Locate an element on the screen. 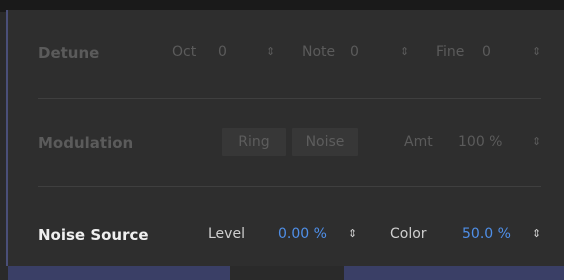 The image size is (564, 280). oct-spinner-icon: ⇕ is located at coordinates (270, 52).